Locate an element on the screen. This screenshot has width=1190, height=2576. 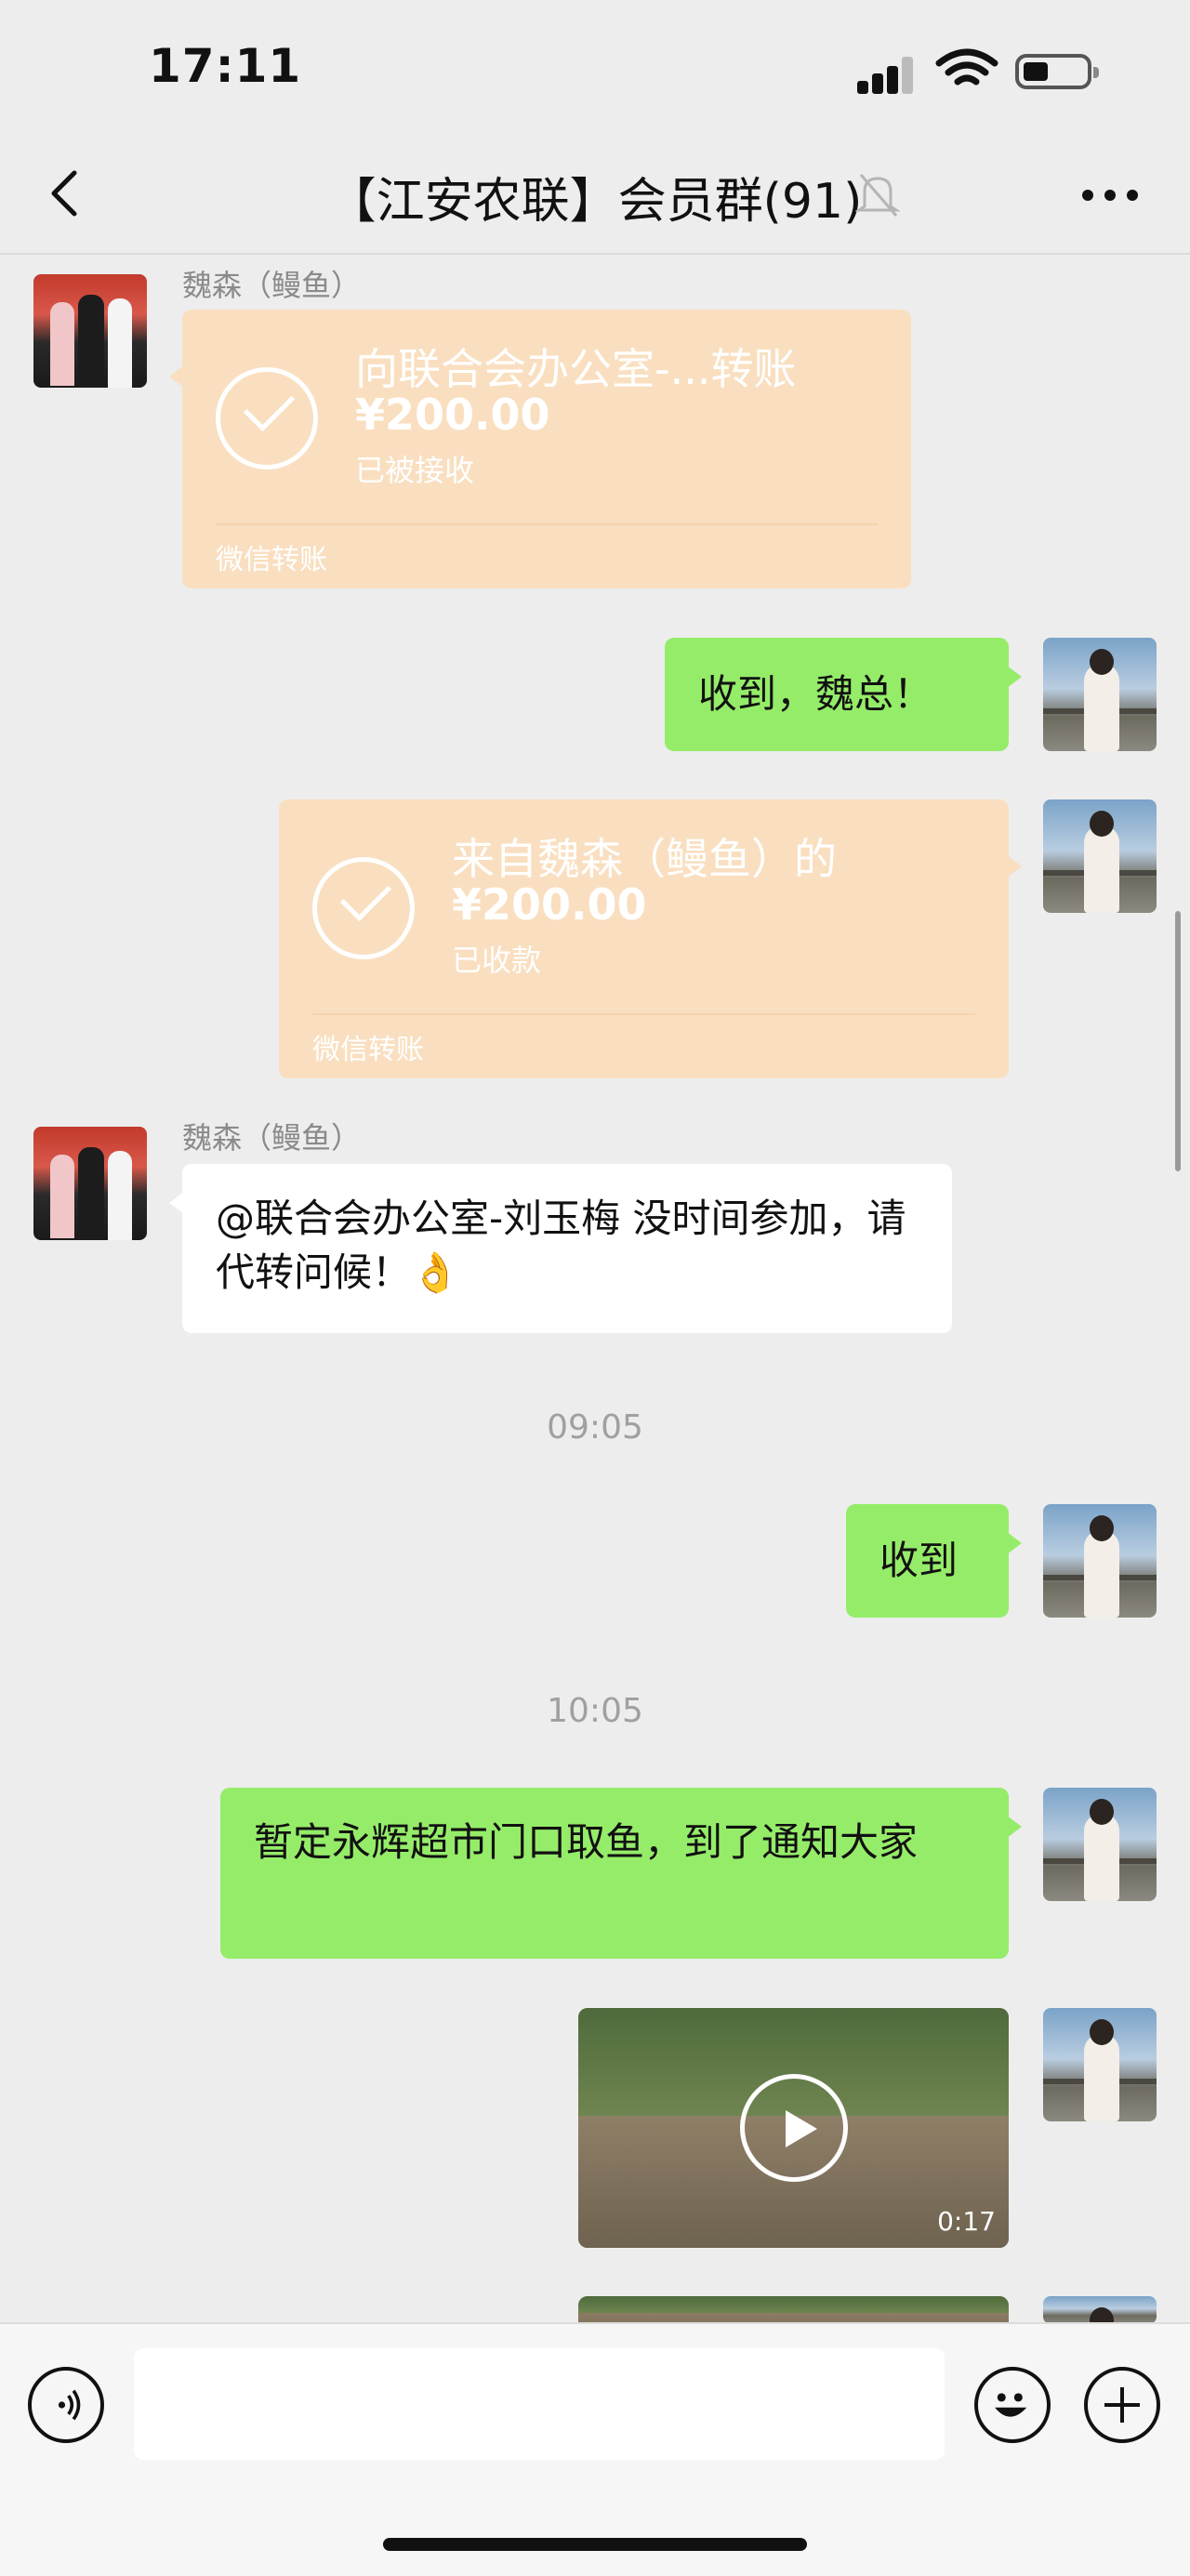
scrollbar is located at coordinates (1178, 1041).